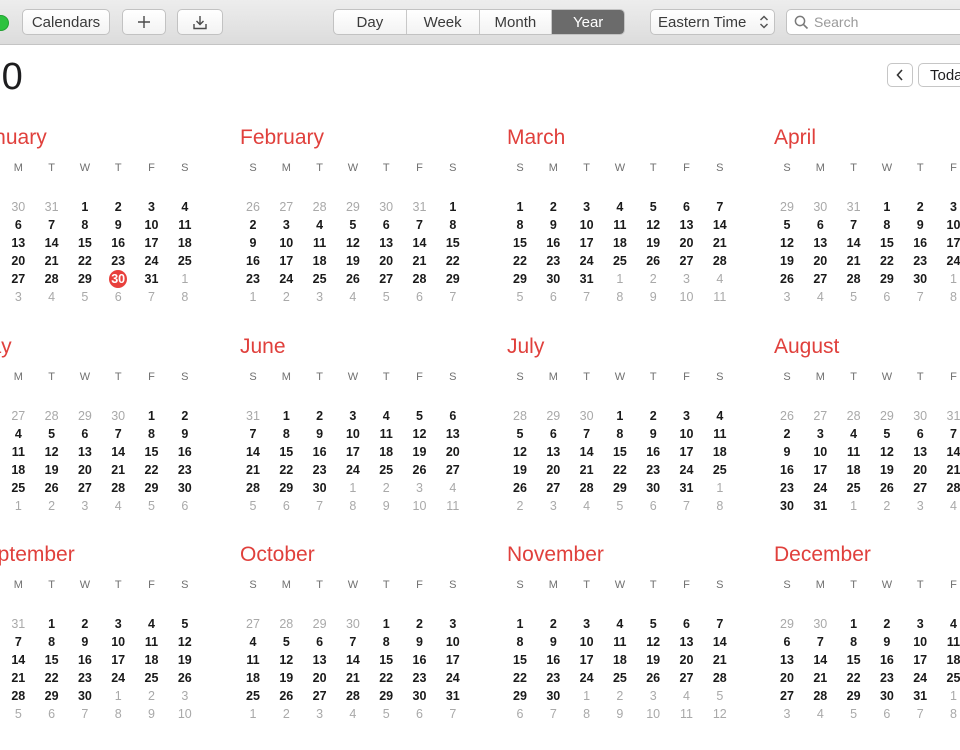  I want to click on day-cell: 11, so click(453, 506).